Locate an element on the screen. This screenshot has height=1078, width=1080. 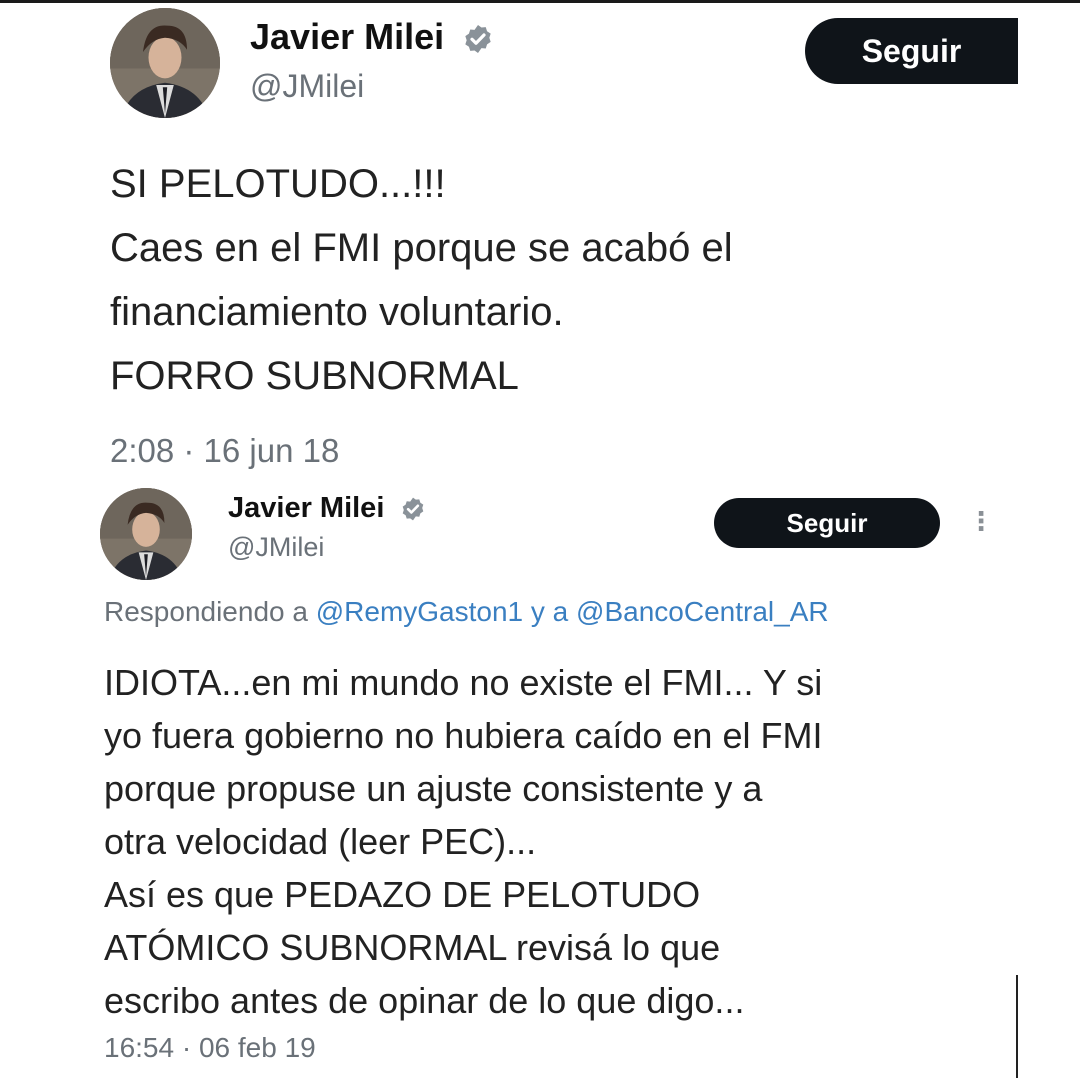
mention-link: @RemyGaston1 is located at coordinates (419, 611).